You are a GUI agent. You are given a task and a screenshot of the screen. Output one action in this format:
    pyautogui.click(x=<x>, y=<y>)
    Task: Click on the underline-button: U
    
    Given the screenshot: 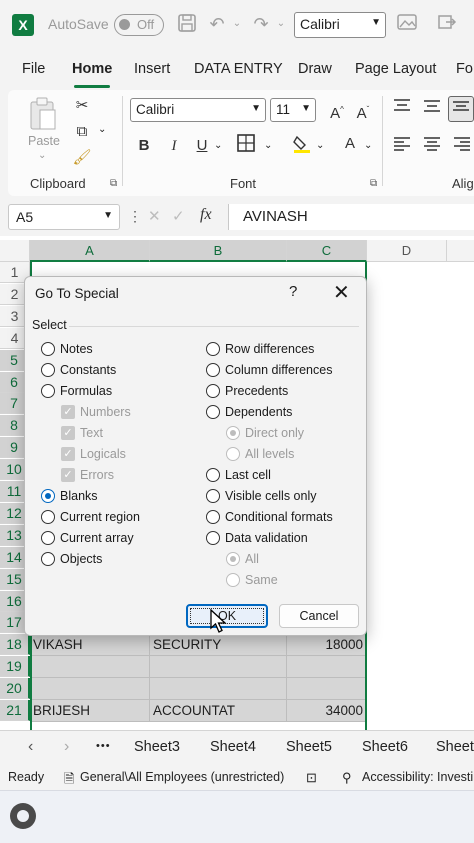 What is the action you would take?
    pyautogui.click(x=202, y=146)
    